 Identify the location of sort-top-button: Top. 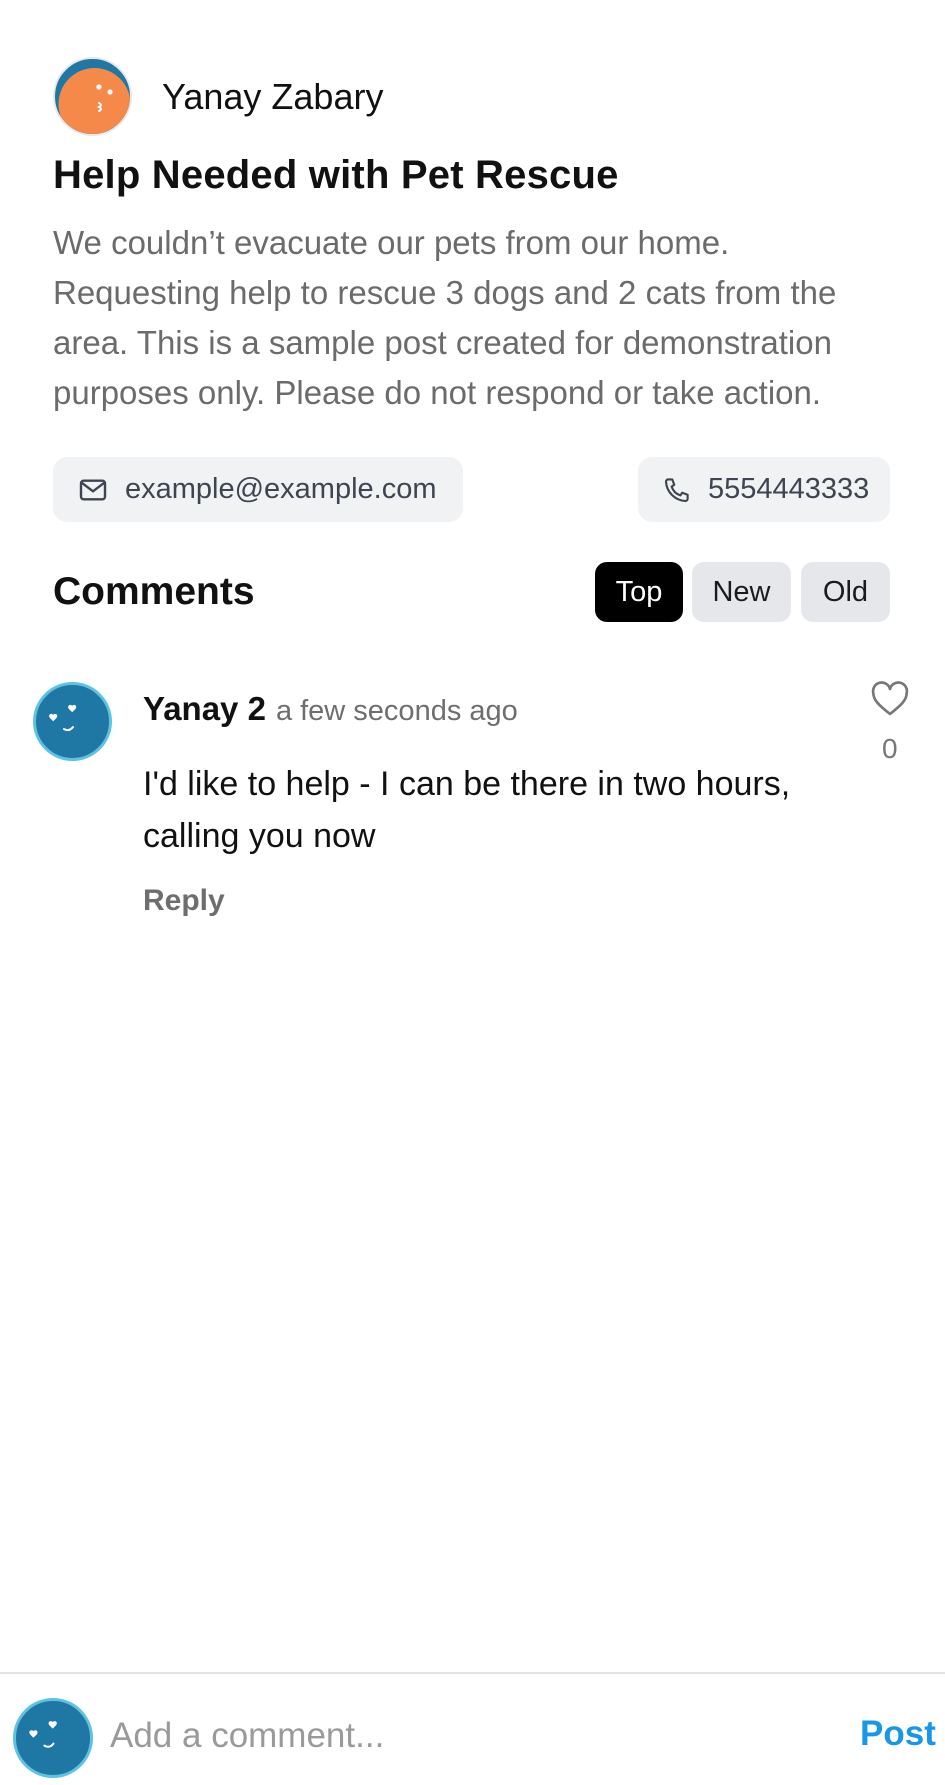
(639, 592).